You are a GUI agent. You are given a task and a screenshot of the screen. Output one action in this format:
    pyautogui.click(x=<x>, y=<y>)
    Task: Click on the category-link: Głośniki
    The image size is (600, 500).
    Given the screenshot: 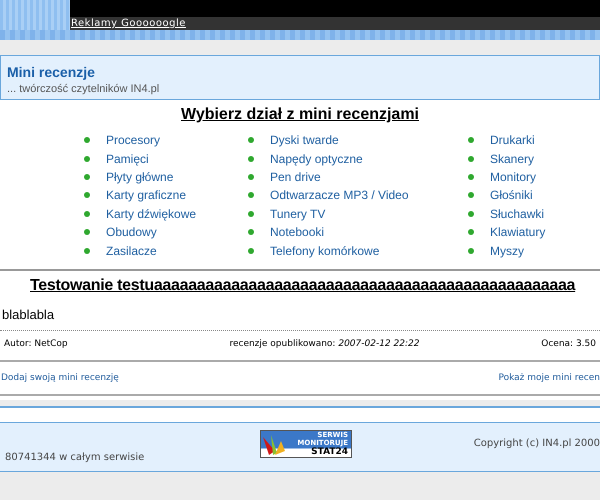 What is the action you would take?
    pyautogui.click(x=511, y=195)
    